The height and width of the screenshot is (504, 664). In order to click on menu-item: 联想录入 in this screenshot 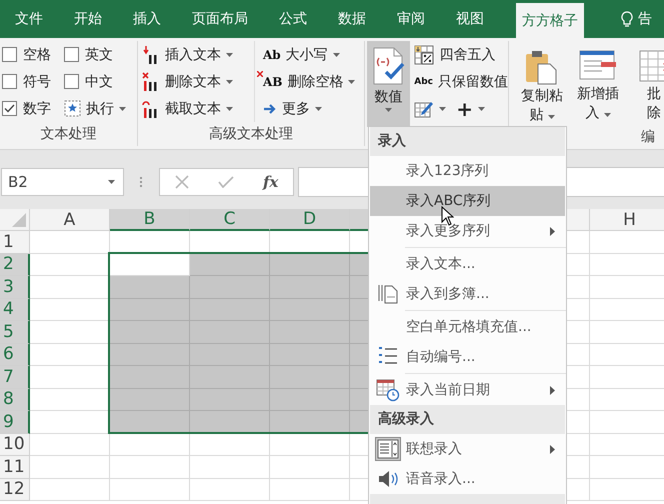, I will do `click(467, 449)`.